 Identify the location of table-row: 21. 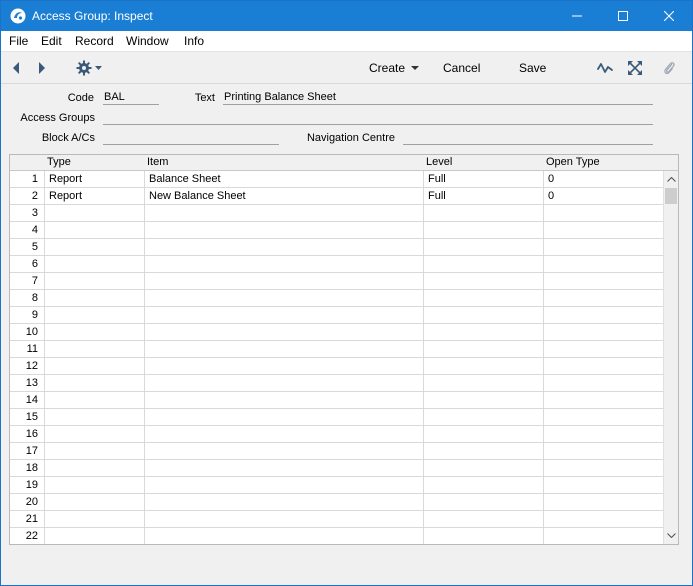
(336, 519).